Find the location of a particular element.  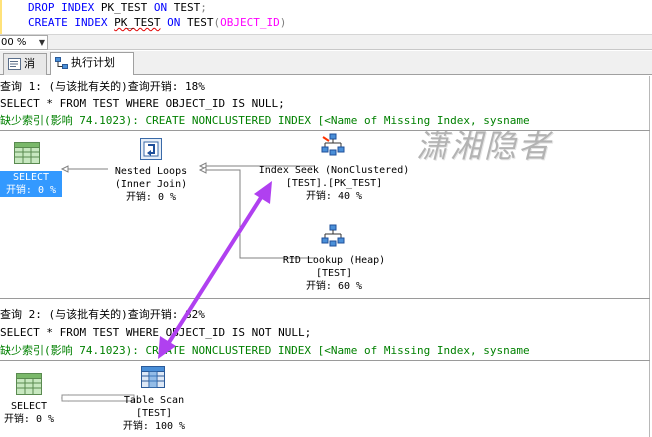

semicolon: ; is located at coordinates (203, 7).